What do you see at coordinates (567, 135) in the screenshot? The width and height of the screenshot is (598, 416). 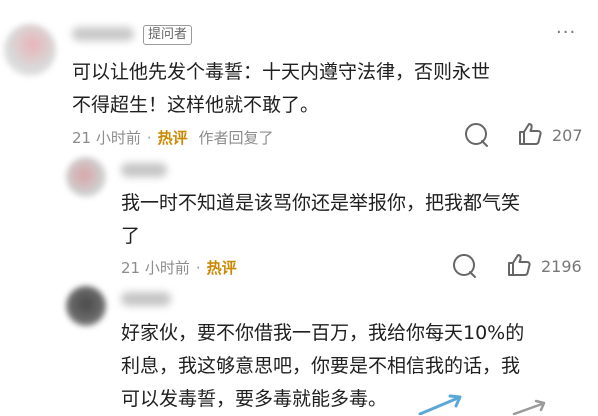 I see `like-count: 207` at bounding box center [567, 135].